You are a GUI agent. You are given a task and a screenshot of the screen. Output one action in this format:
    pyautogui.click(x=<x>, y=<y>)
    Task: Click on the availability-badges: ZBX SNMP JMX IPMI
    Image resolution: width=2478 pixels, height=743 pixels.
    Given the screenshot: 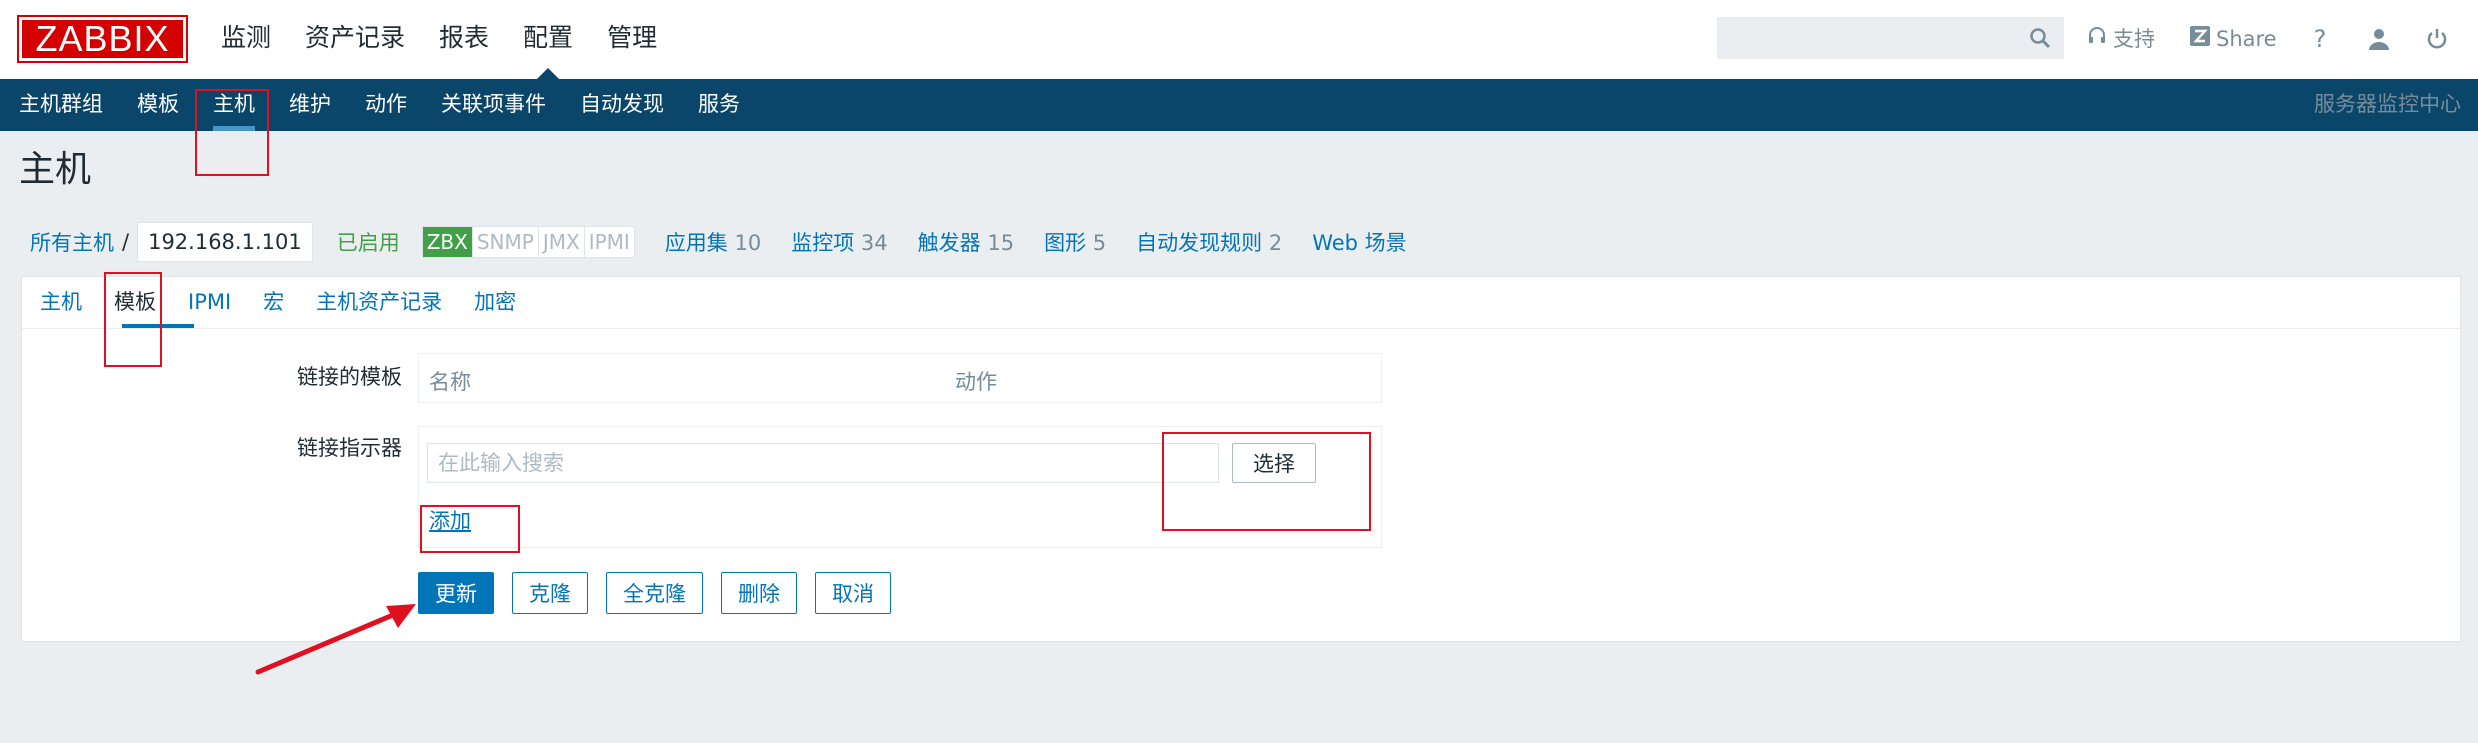 What is the action you would take?
    pyautogui.click(x=528, y=242)
    